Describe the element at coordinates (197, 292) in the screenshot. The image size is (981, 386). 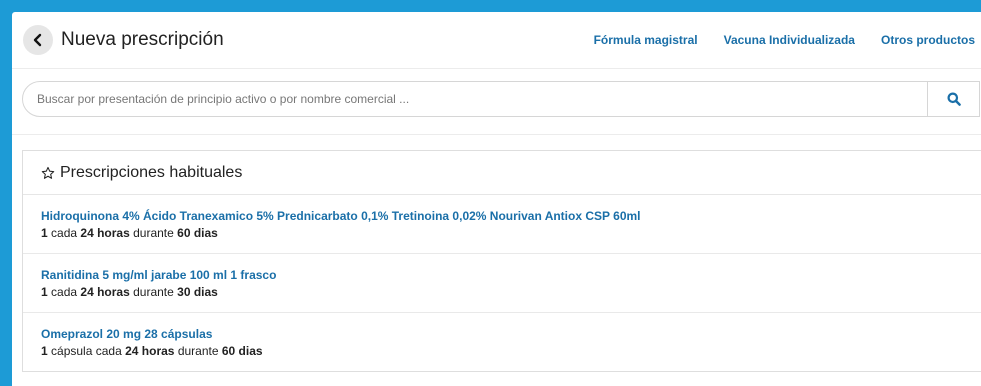
I see `dose-duration: 30 dias` at that location.